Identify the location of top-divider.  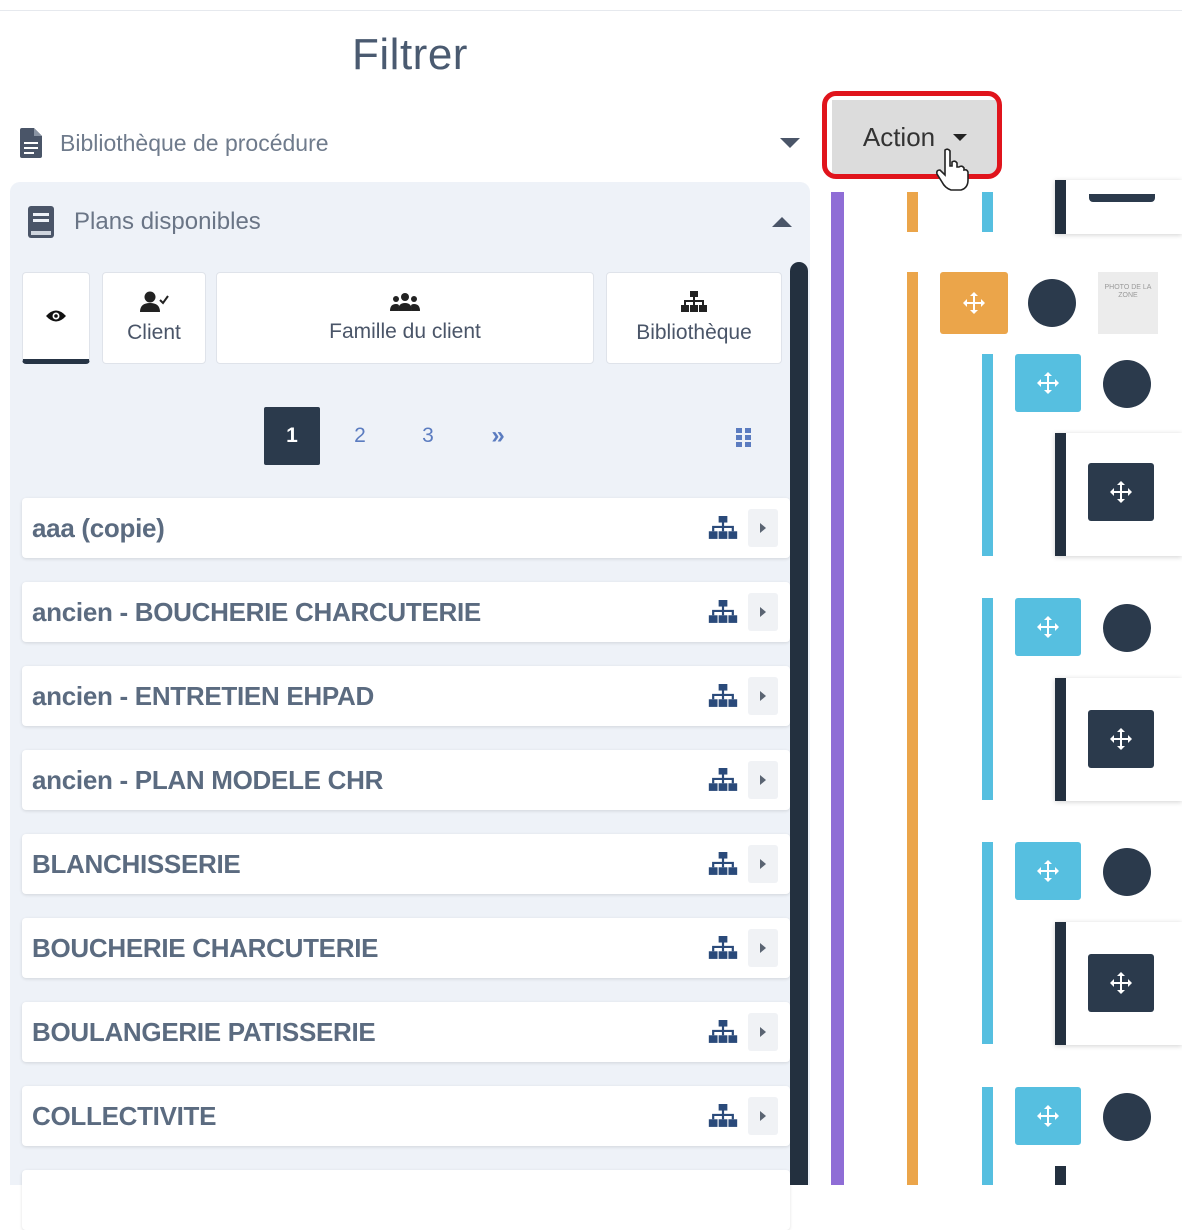
(591, 10).